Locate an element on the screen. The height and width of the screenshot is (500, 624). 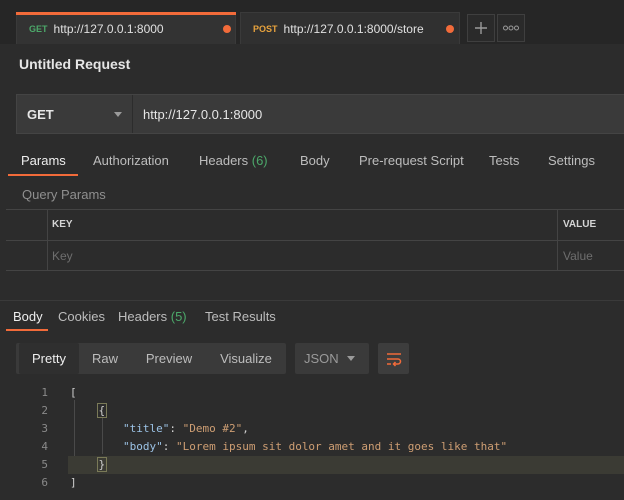
tab-body: Body is located at coordinates (315, 162).